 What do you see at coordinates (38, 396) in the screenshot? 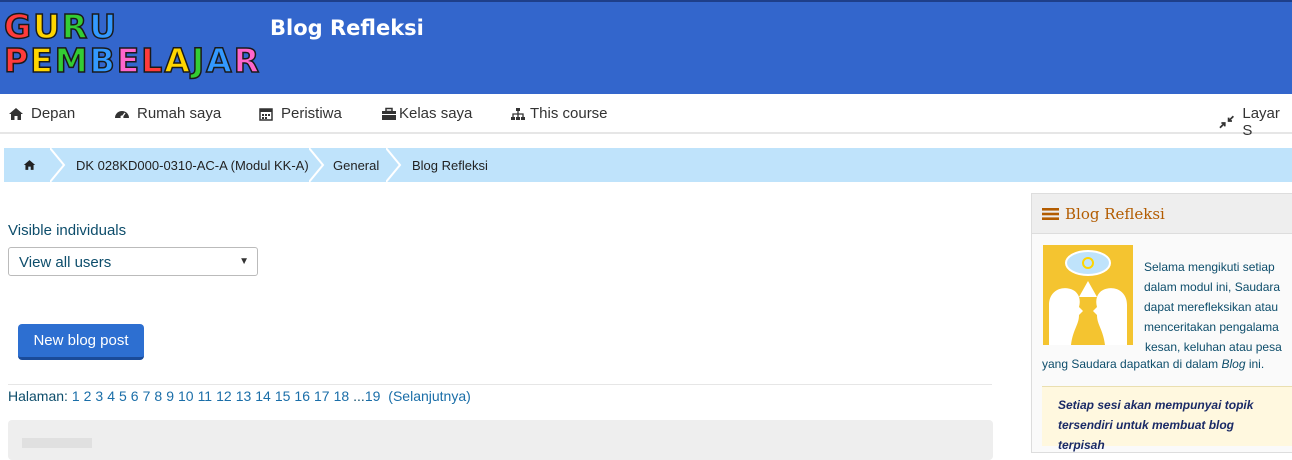
I see `paging-prefix: Halaman:` at bounding box center [38, 396].